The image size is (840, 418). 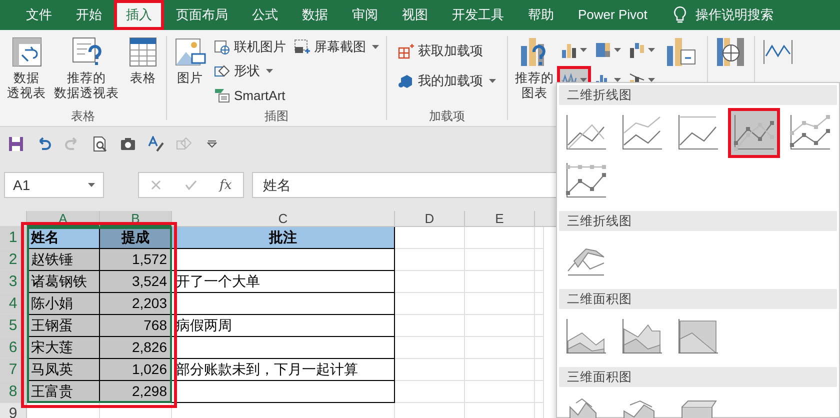 What do you see at coordinates (136, 304) in the screenshot?
I see `table-cell: 2,203` at bounding box center [136, 304].